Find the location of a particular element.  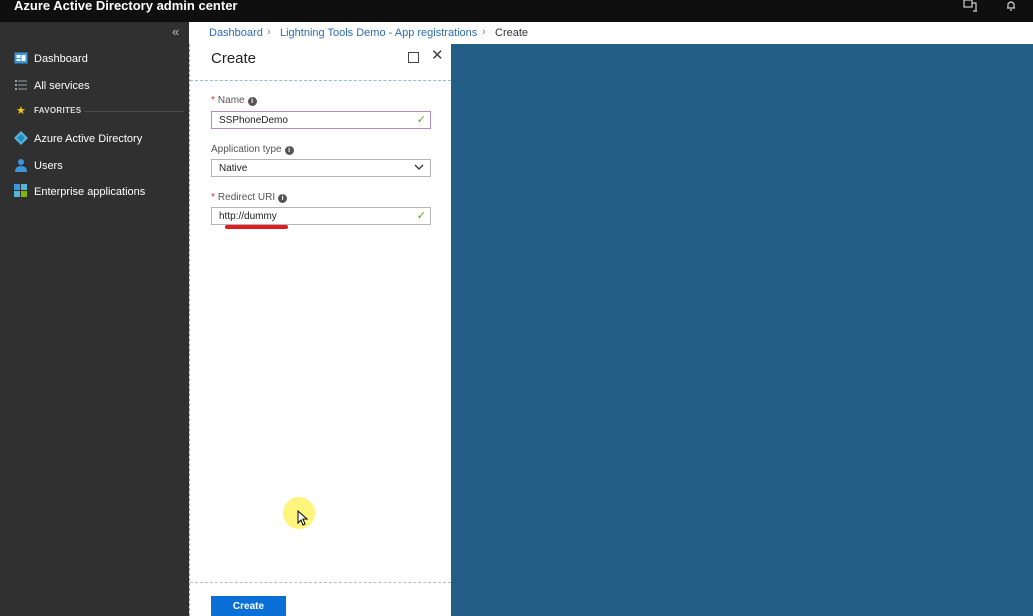

sidebar-item-label: All services is located at coordinates (62, 86).